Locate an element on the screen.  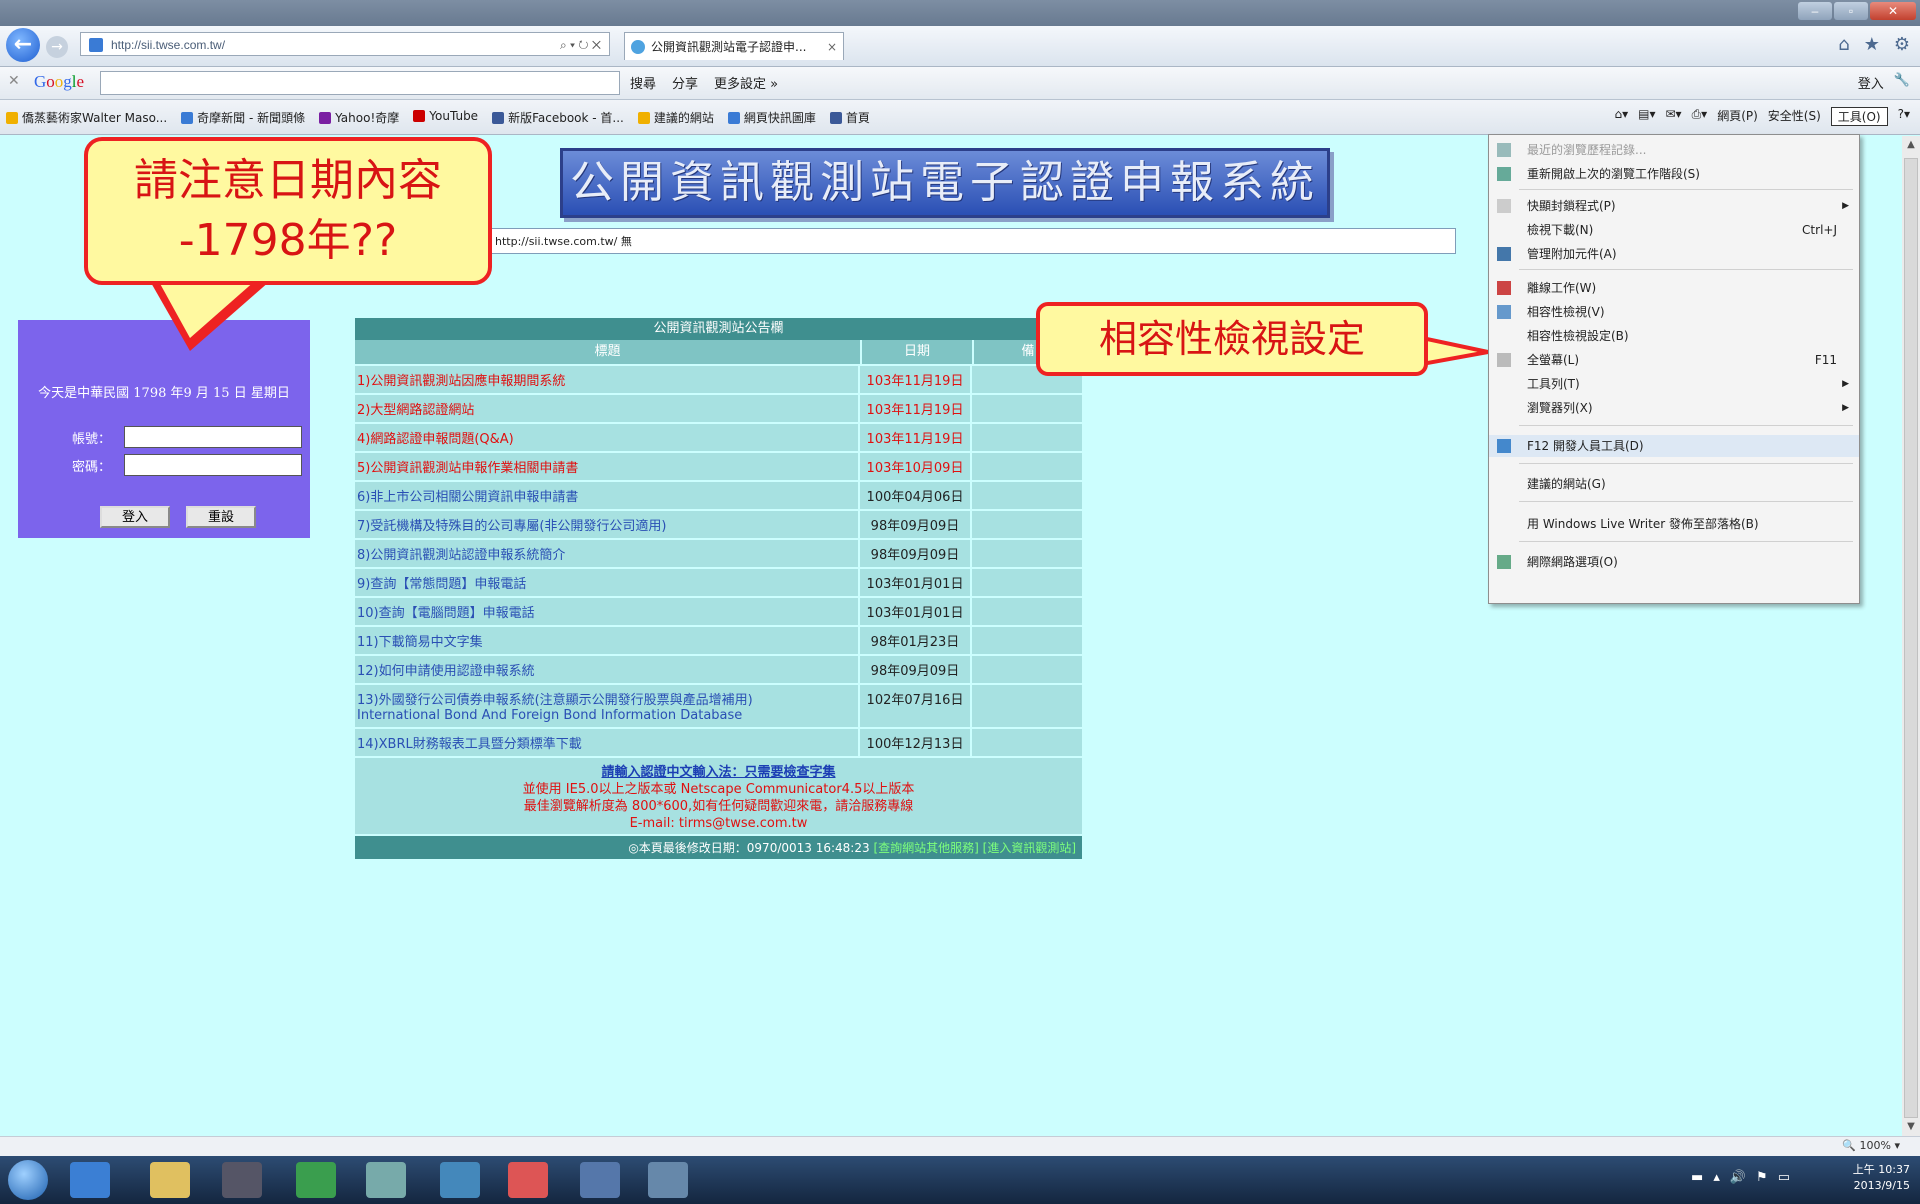
bulletin-row-title: 9)查詢【常態問題】申報電話 is located at coordinates (607, 582).